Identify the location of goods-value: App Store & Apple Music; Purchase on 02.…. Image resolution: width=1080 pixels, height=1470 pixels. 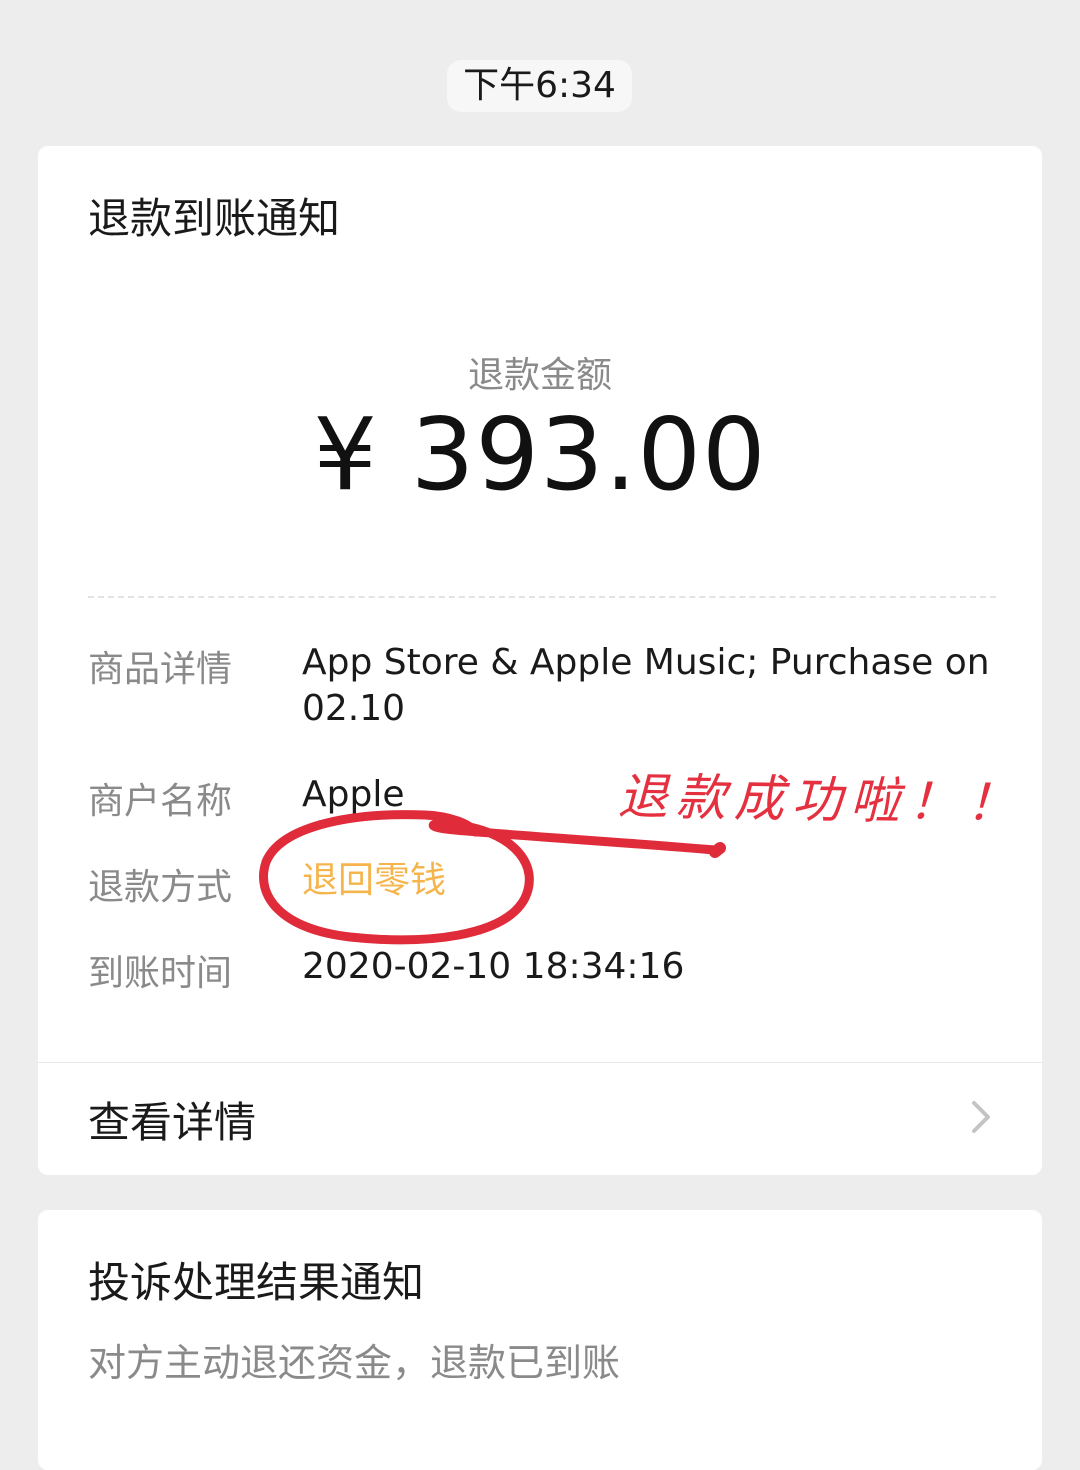
(646, 685).